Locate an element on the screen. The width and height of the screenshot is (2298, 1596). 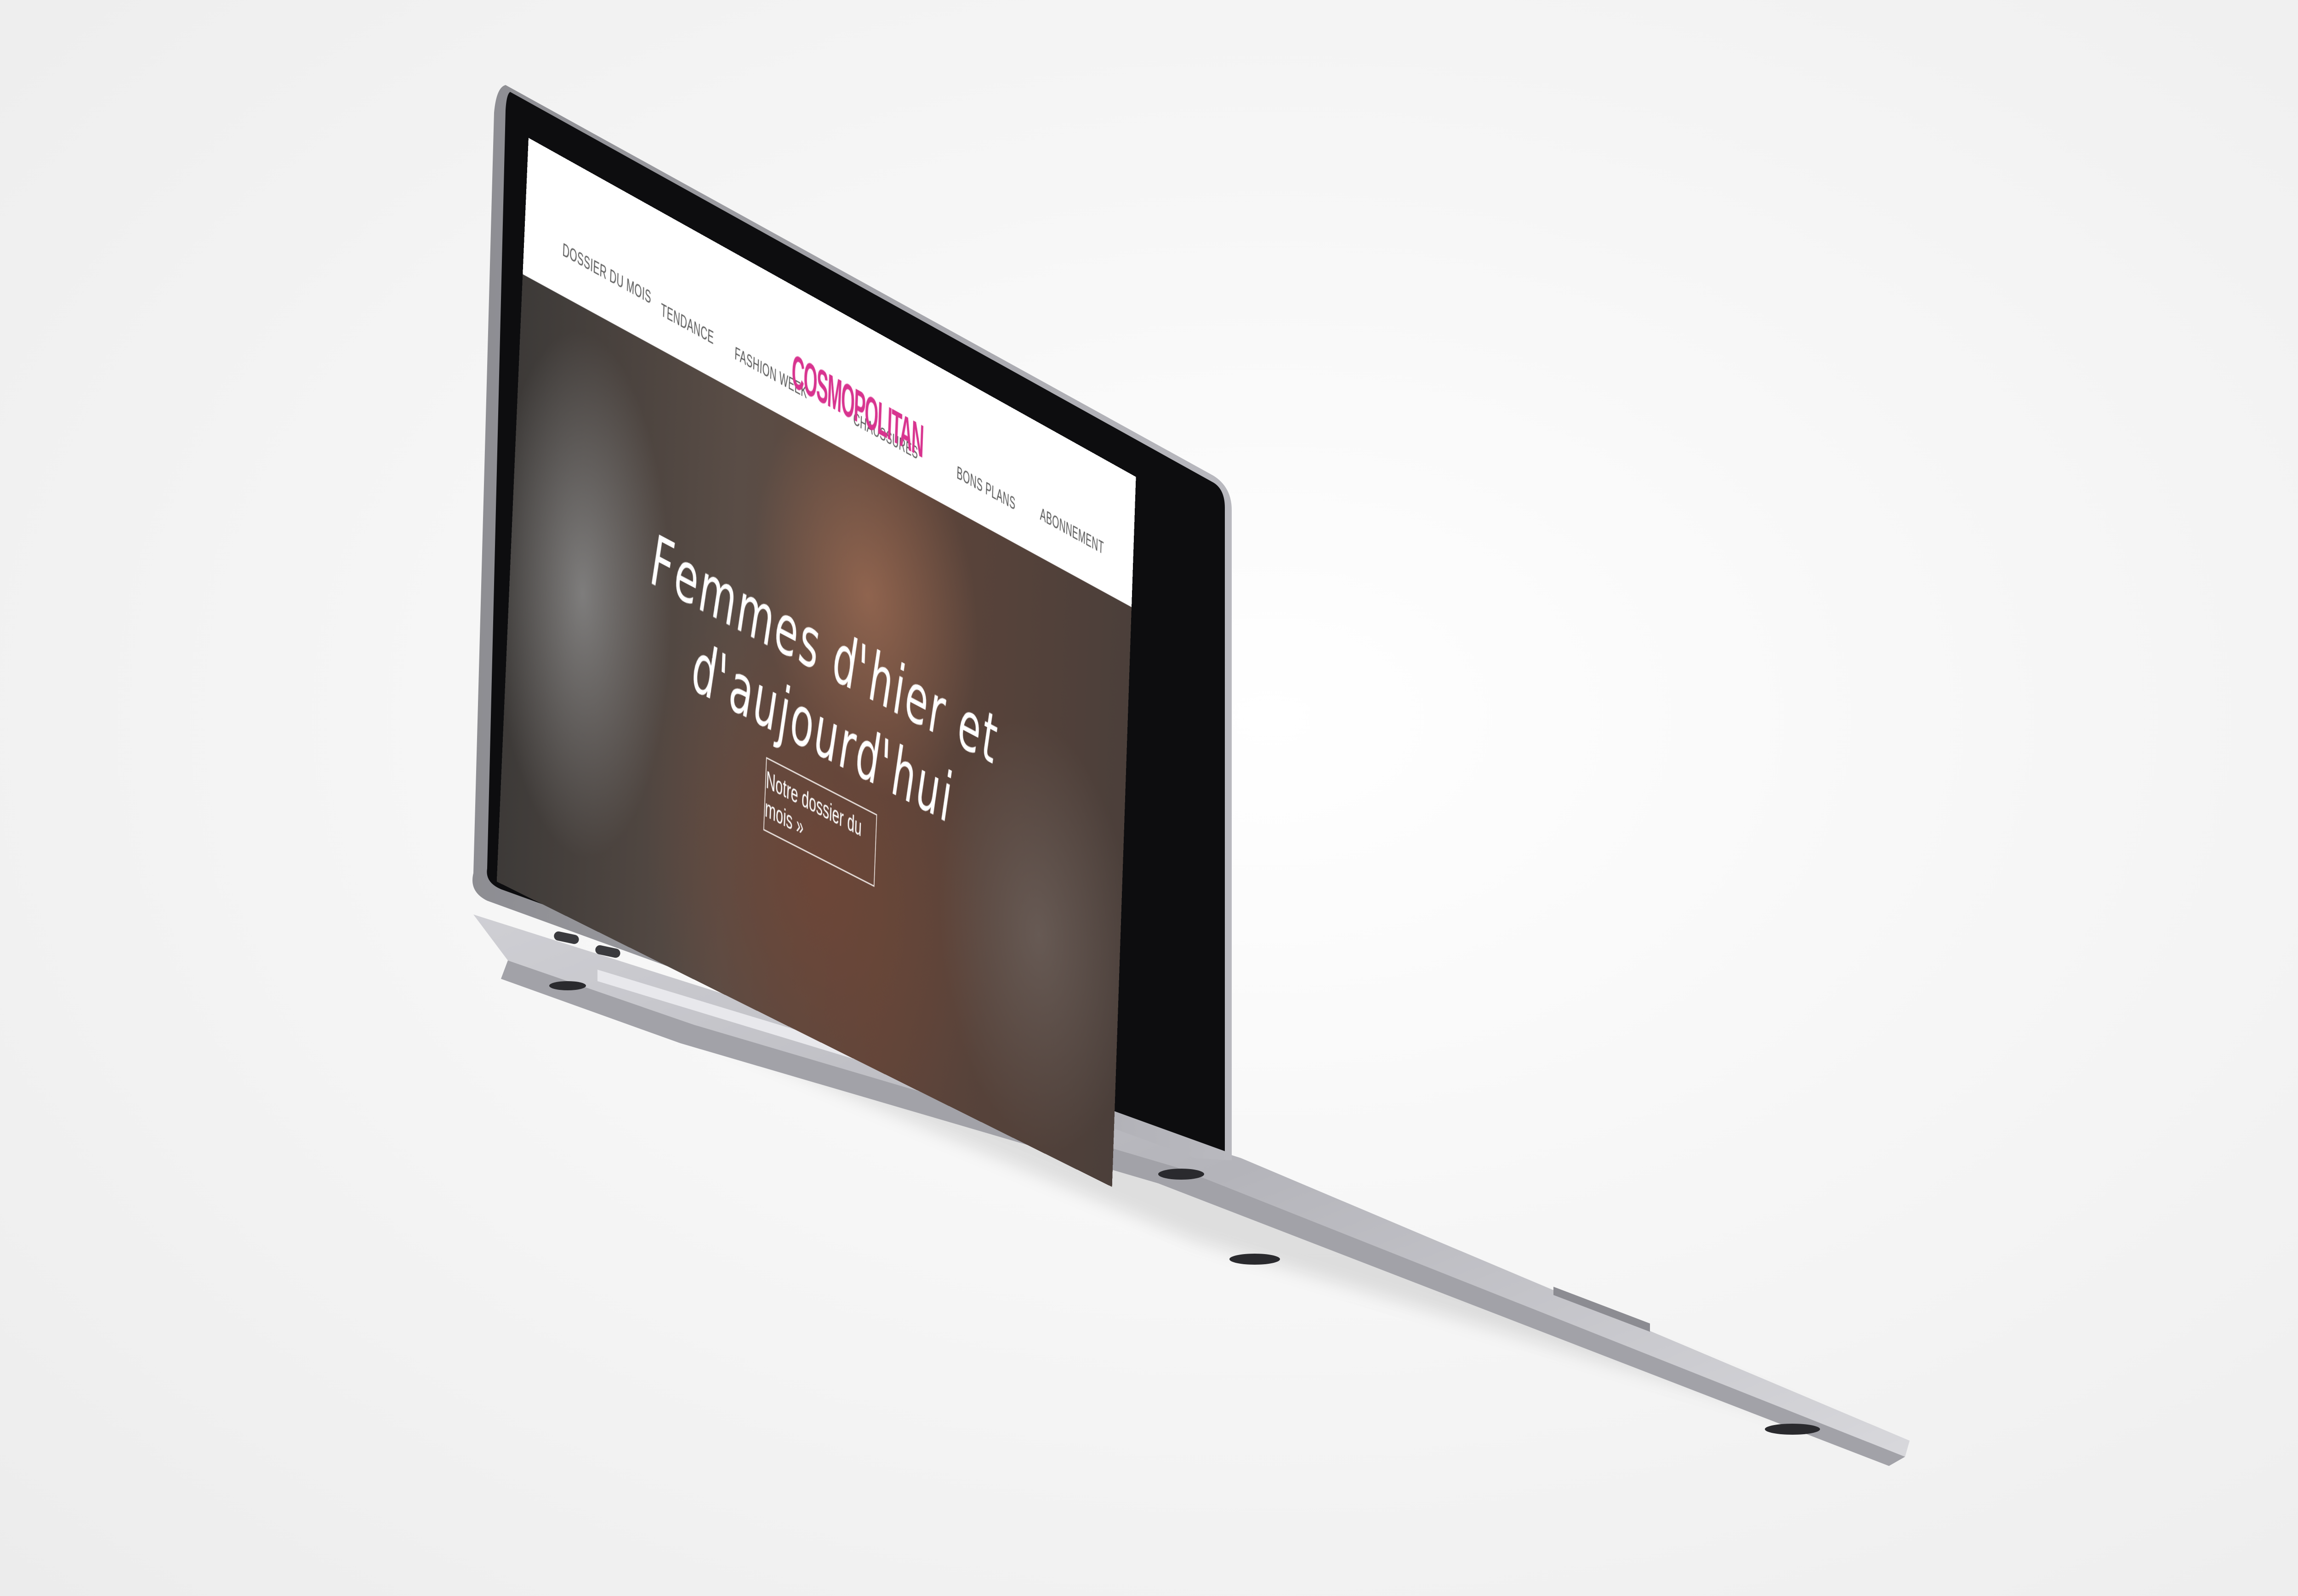
nav-item-dossier-du-mois: DOSSIER DU MOIS is located at coordinates (607, 274).